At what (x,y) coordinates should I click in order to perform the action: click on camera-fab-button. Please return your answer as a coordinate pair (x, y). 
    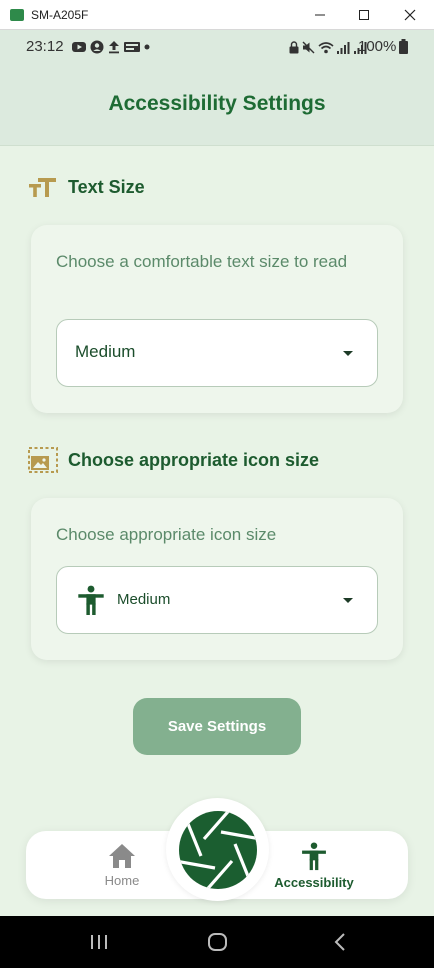
    Looking at the image, I should click on (217, 849).